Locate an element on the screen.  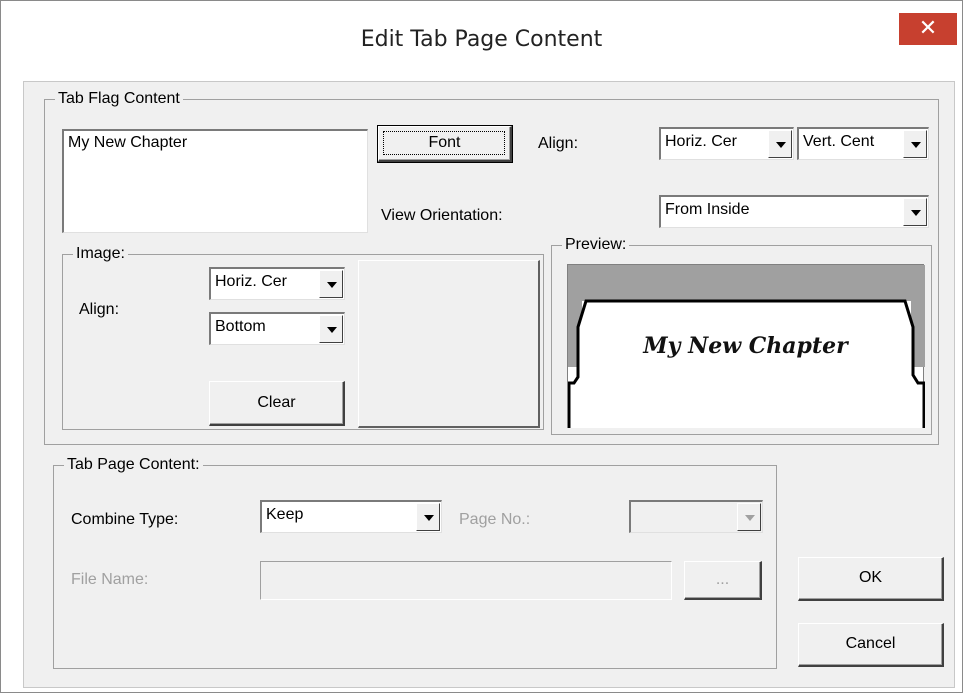
clear-image-button-label: Clear is located at coordinates (276, 402).